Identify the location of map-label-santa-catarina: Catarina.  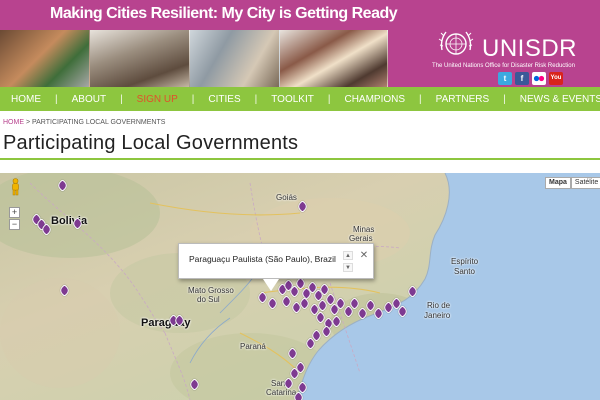
(281, 392).